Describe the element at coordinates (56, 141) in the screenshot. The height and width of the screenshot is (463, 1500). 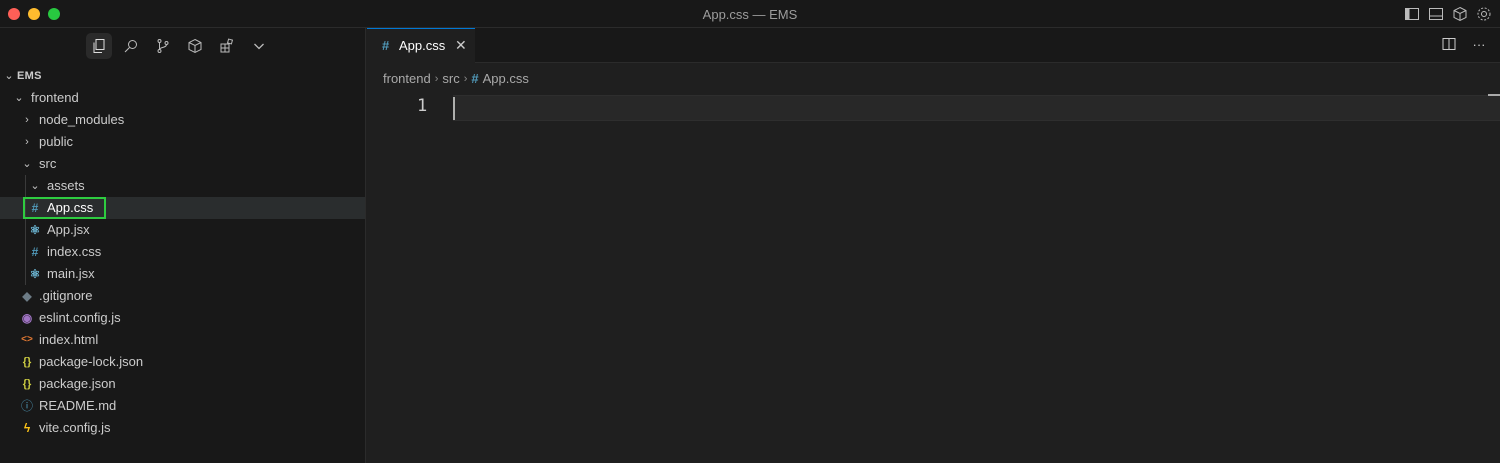
I see `tree-folder-label: public` at that location.